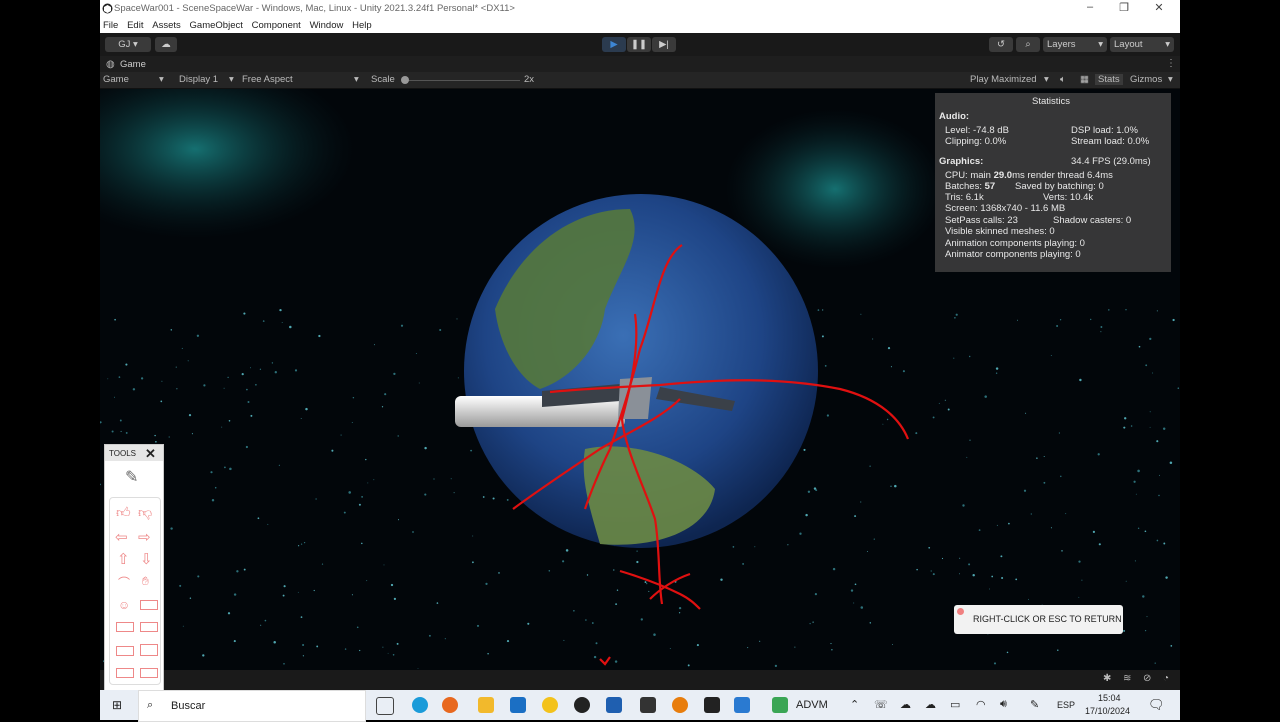 The image size is (1280, 722). Describe the element at coordinates (664, 44) in the screenshot. I see `step-button: ▶|` at that location.